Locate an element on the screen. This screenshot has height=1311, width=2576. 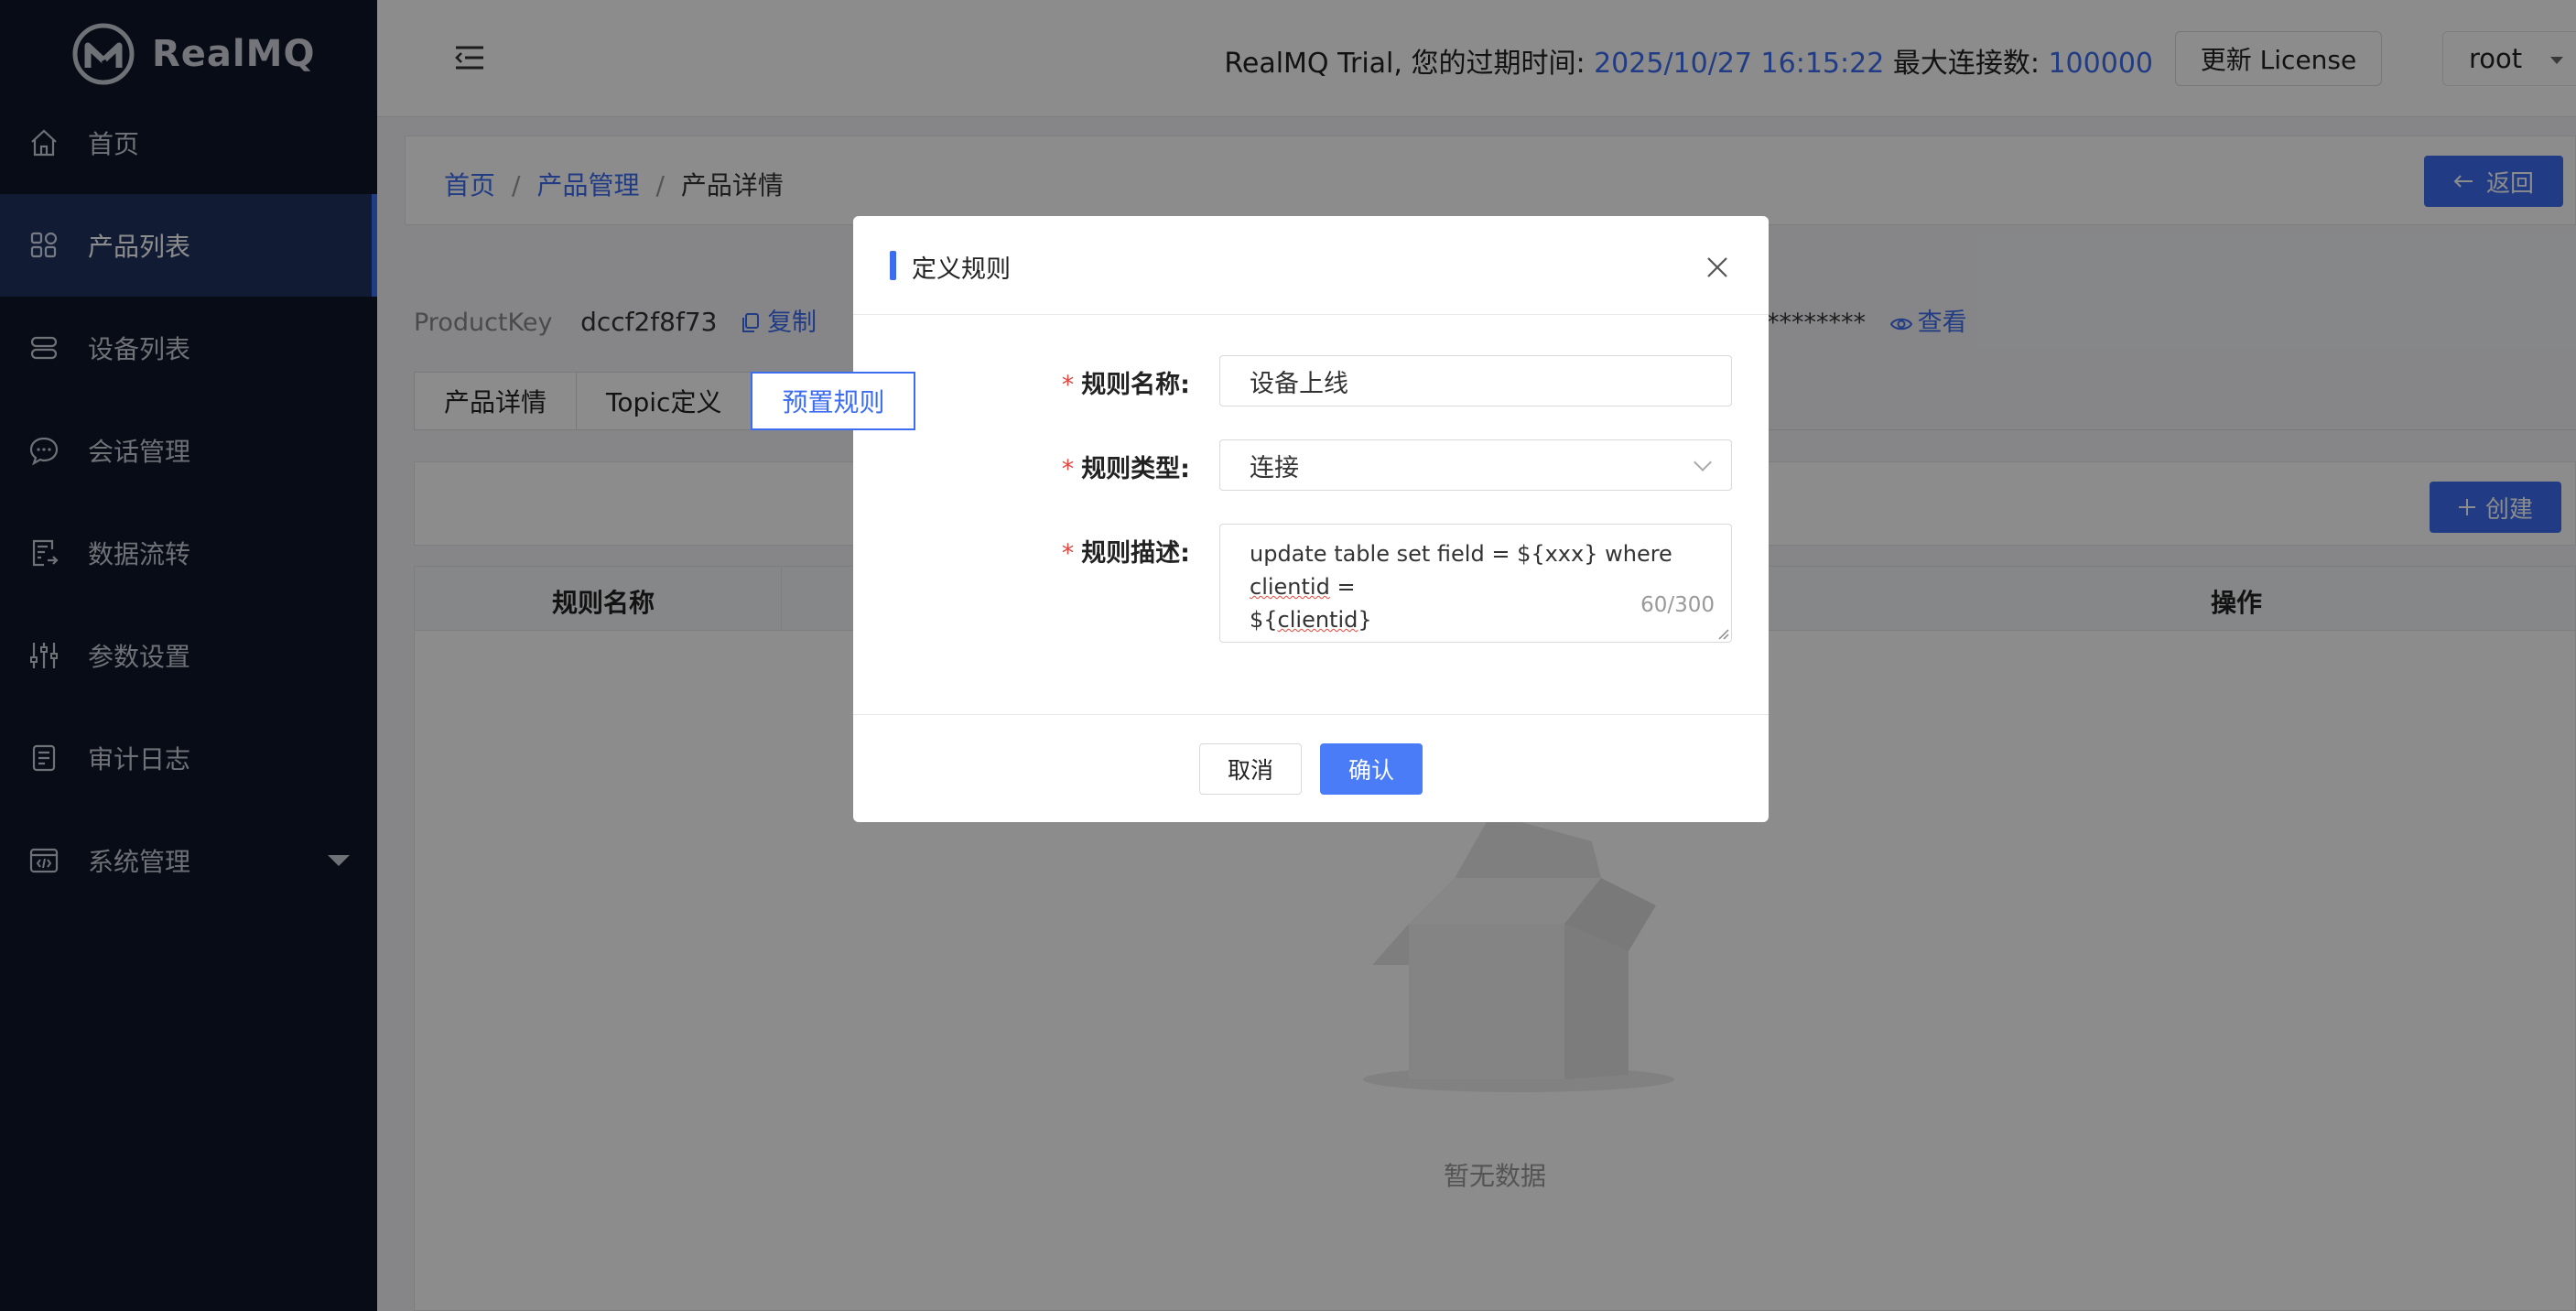
title-accent-bar is located at coordinates (893, 265).